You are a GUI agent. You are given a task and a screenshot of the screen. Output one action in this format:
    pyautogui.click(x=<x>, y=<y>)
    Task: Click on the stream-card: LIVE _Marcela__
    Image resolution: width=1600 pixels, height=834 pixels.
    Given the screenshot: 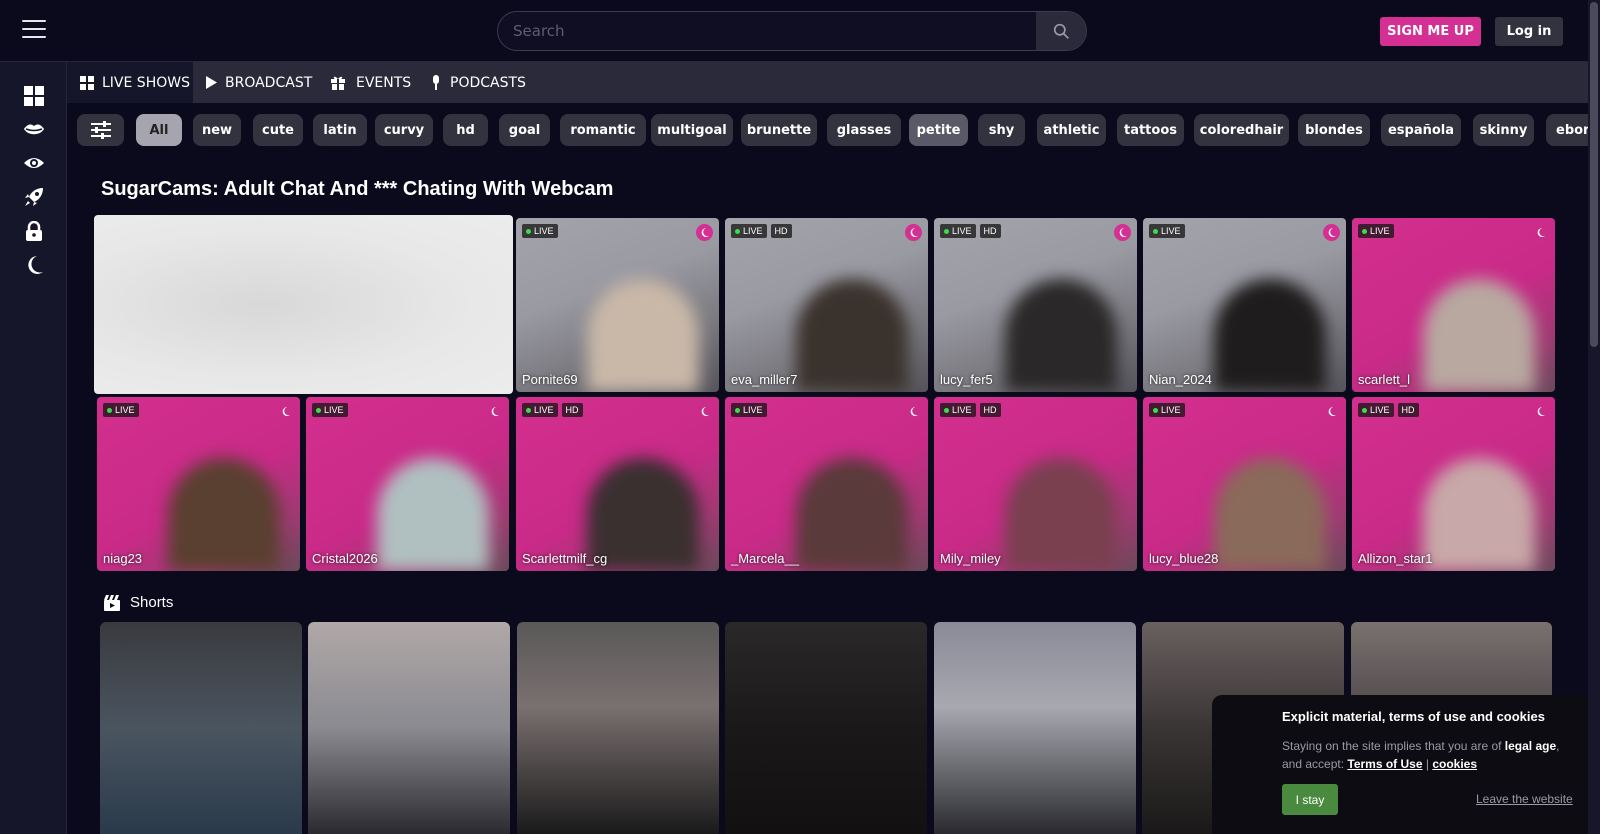 What is the action you would take?
    pyautogui.click(x=826, y=484)
    